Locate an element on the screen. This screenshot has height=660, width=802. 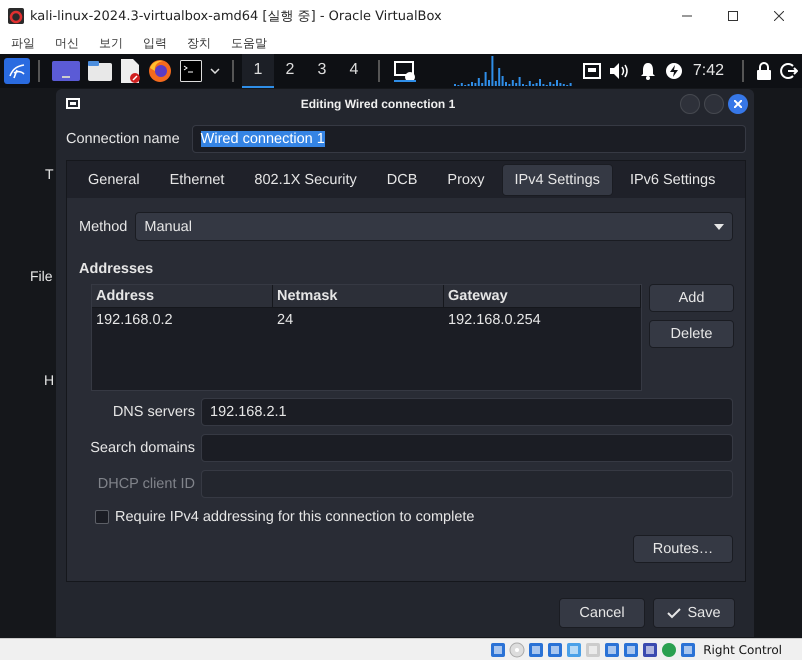
column-header: Gateway is located at coordinates (542, 296).